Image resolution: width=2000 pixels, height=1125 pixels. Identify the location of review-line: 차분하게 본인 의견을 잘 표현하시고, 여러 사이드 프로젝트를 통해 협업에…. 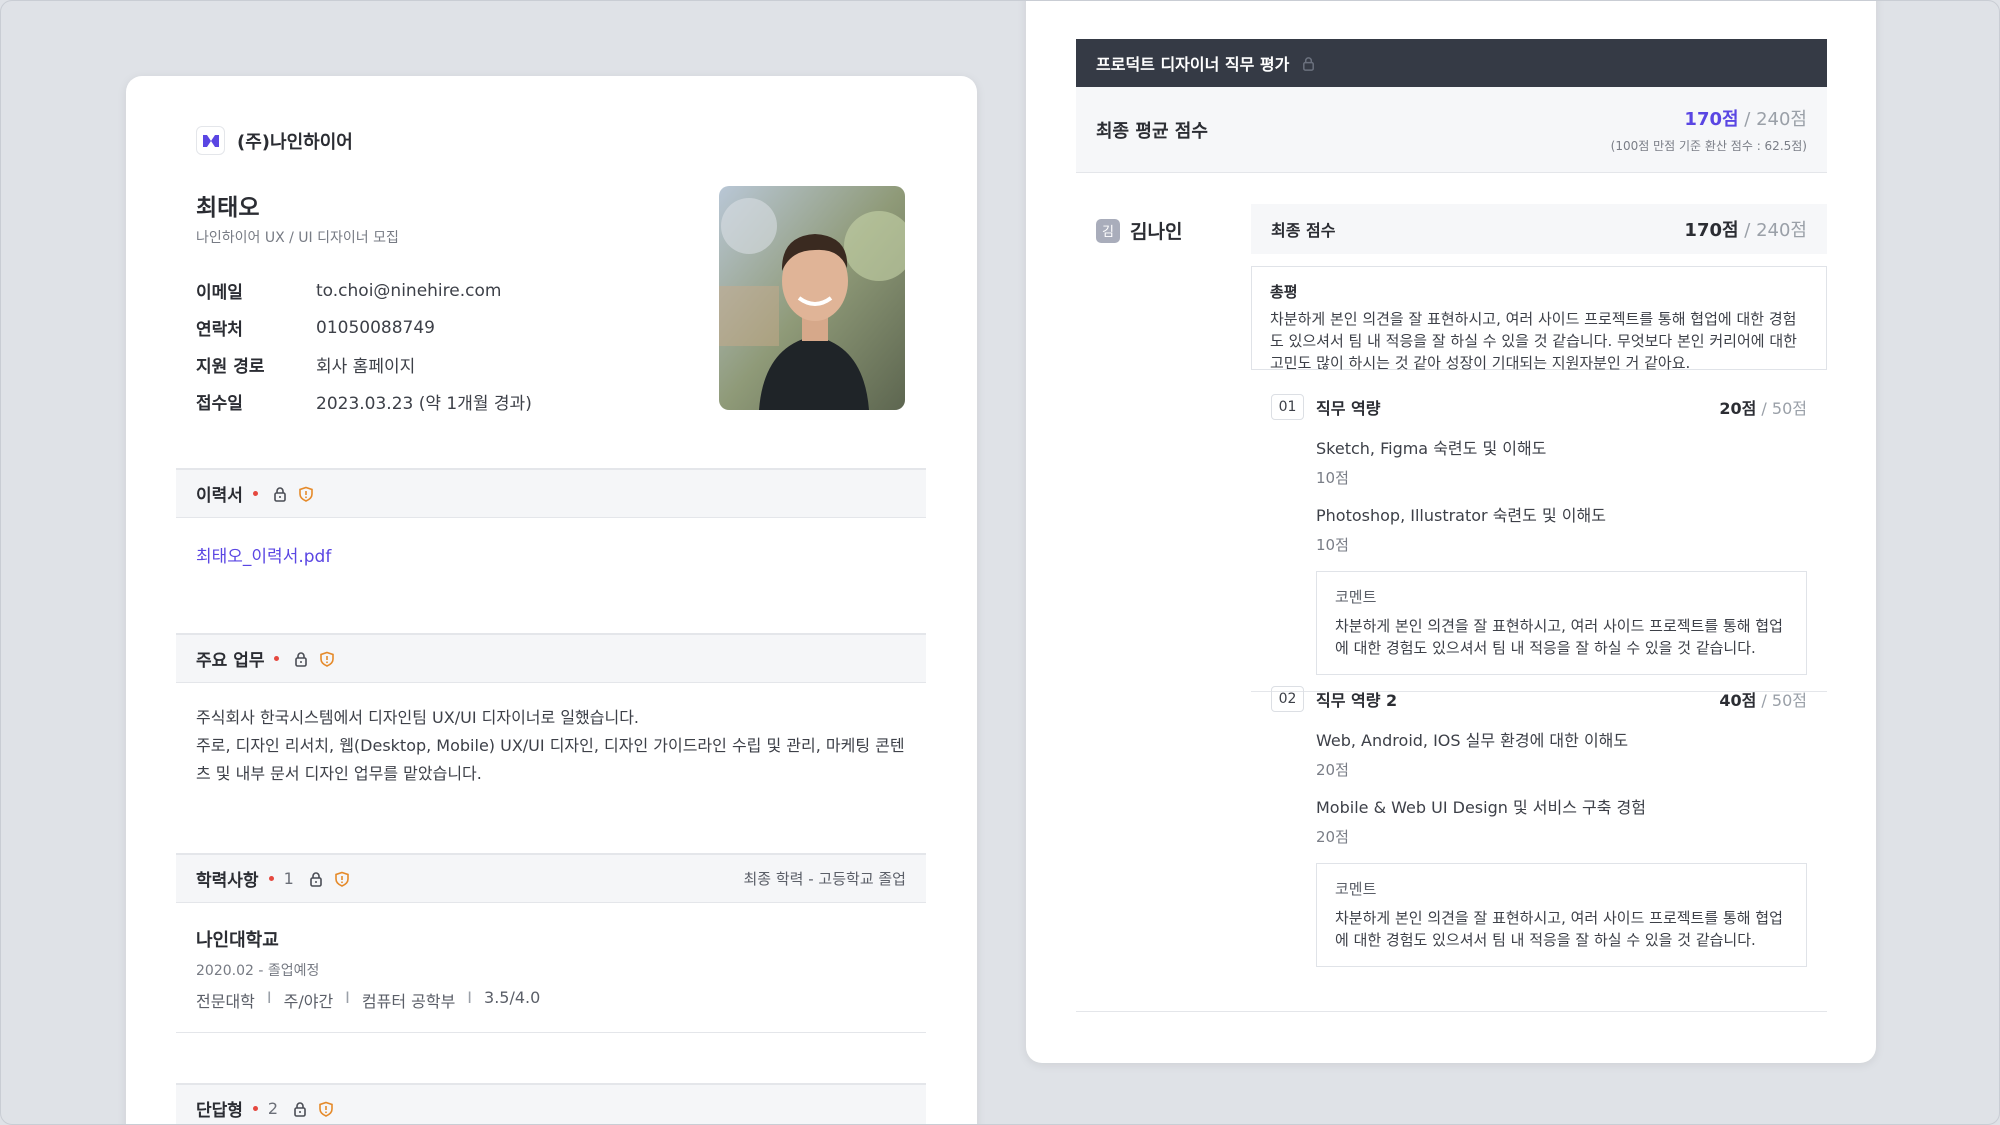
(1533, 319).